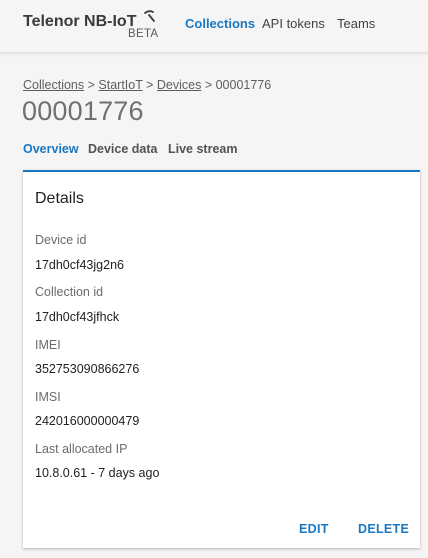 The image size is (428, 558). I want to click on tab-overview: Overview, so click(51, 149).